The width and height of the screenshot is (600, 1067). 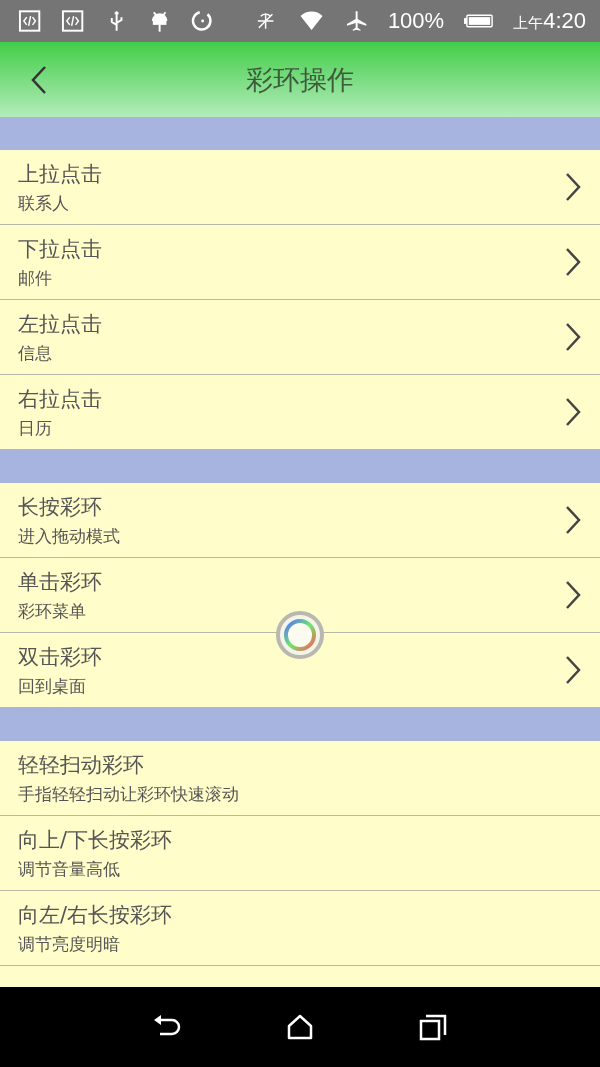 What do you see at coordinates (39, 80) in the screenshot?
I see `back-chevron-icon` at bounding box center [39, 80].